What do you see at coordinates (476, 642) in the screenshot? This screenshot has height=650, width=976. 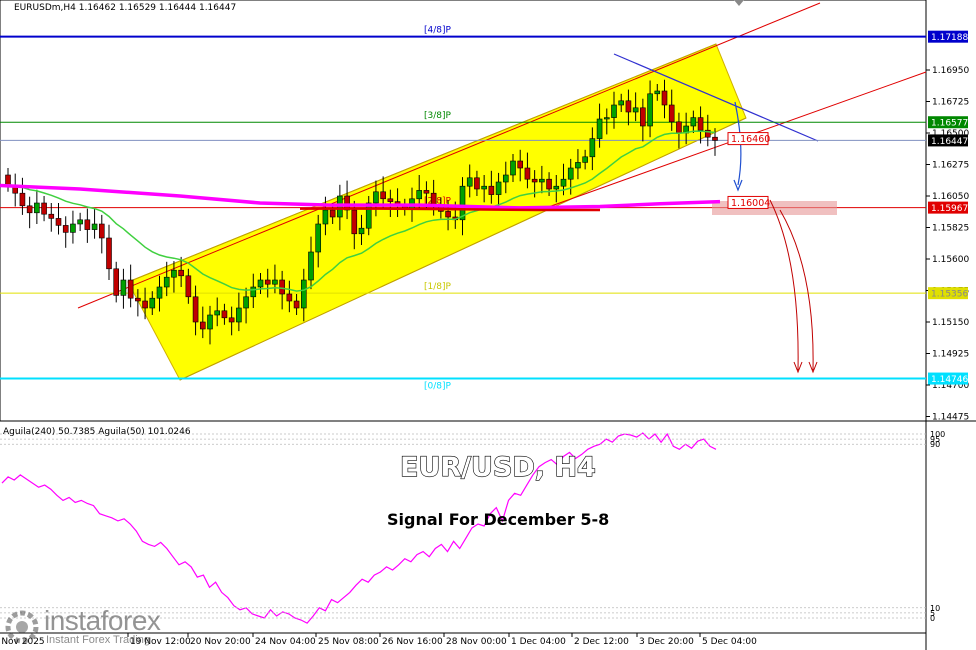 I see `time-tick-label: 28 Nov 00:00` at bounding box center [476, 642].